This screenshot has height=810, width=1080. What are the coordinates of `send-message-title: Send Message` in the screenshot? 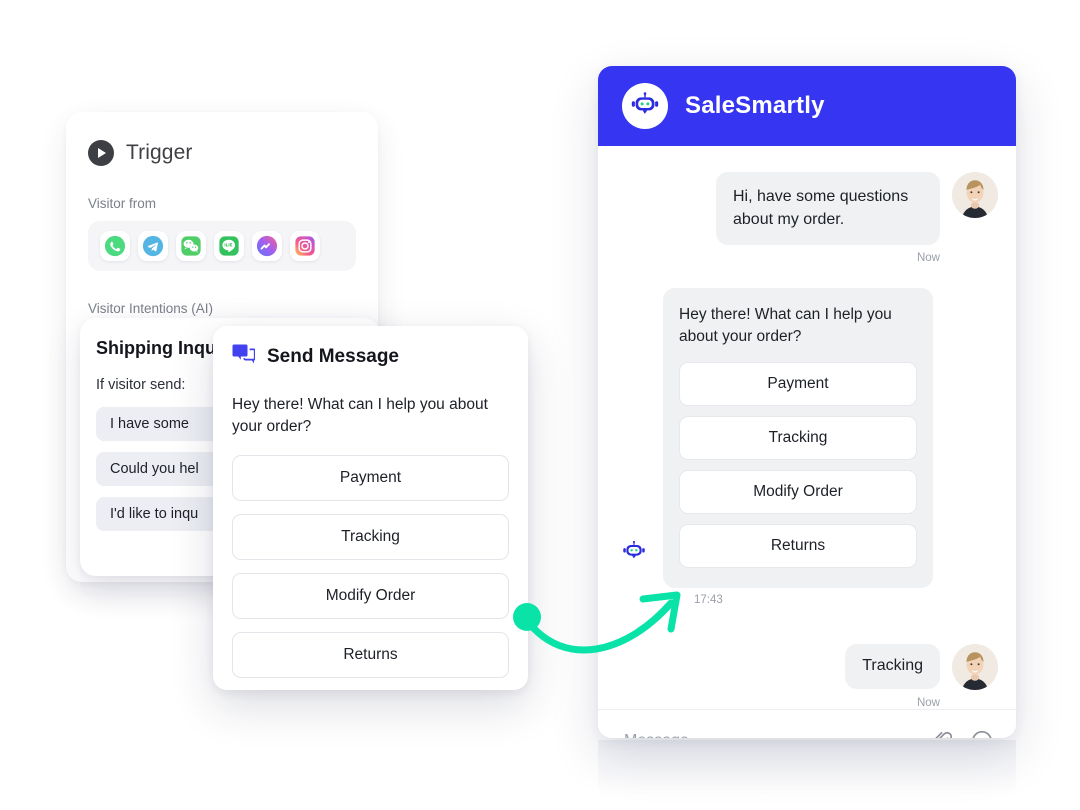 It's located at (333, 356).